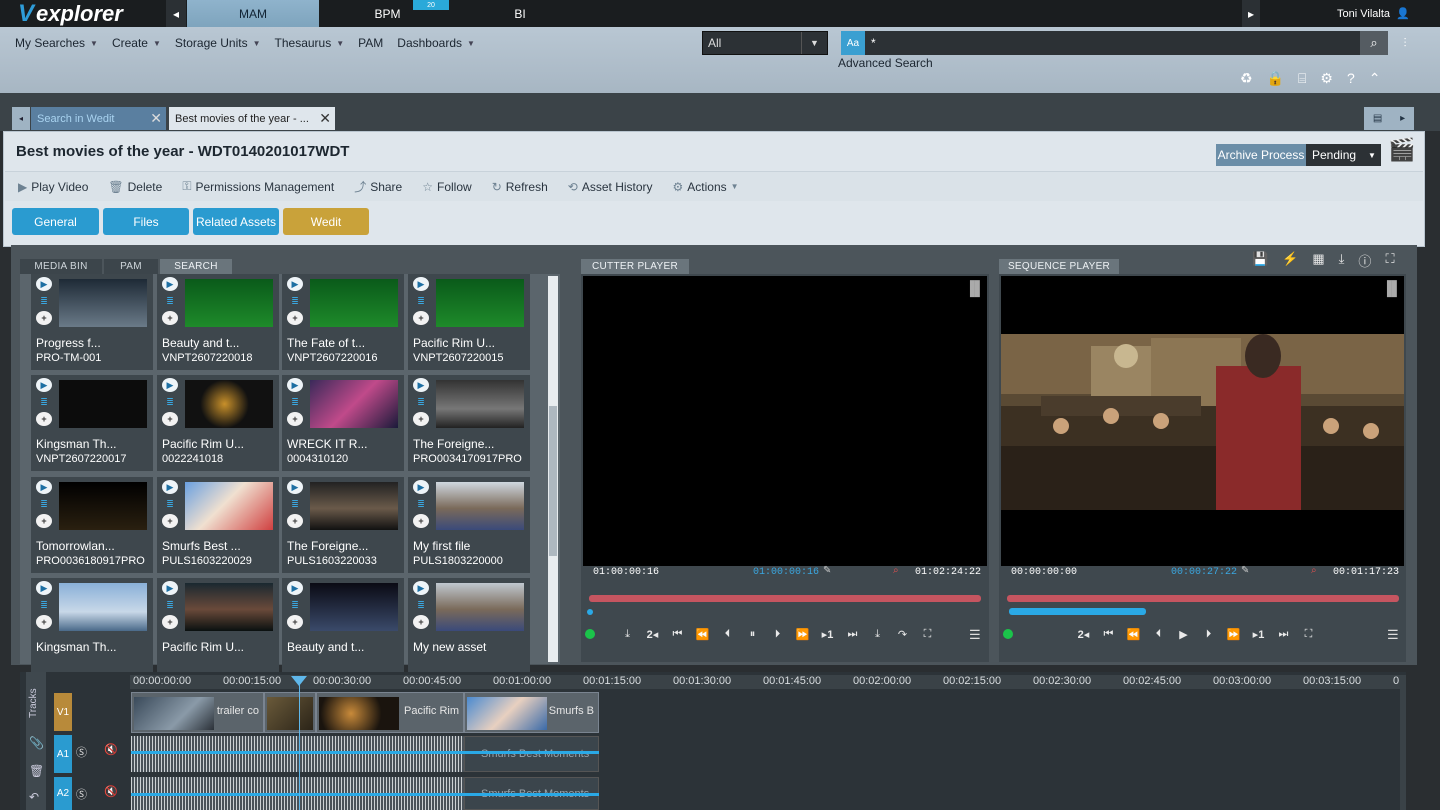 The image size is (1440, 810). I want to click on cutter-scrubber, so click(785, 598).